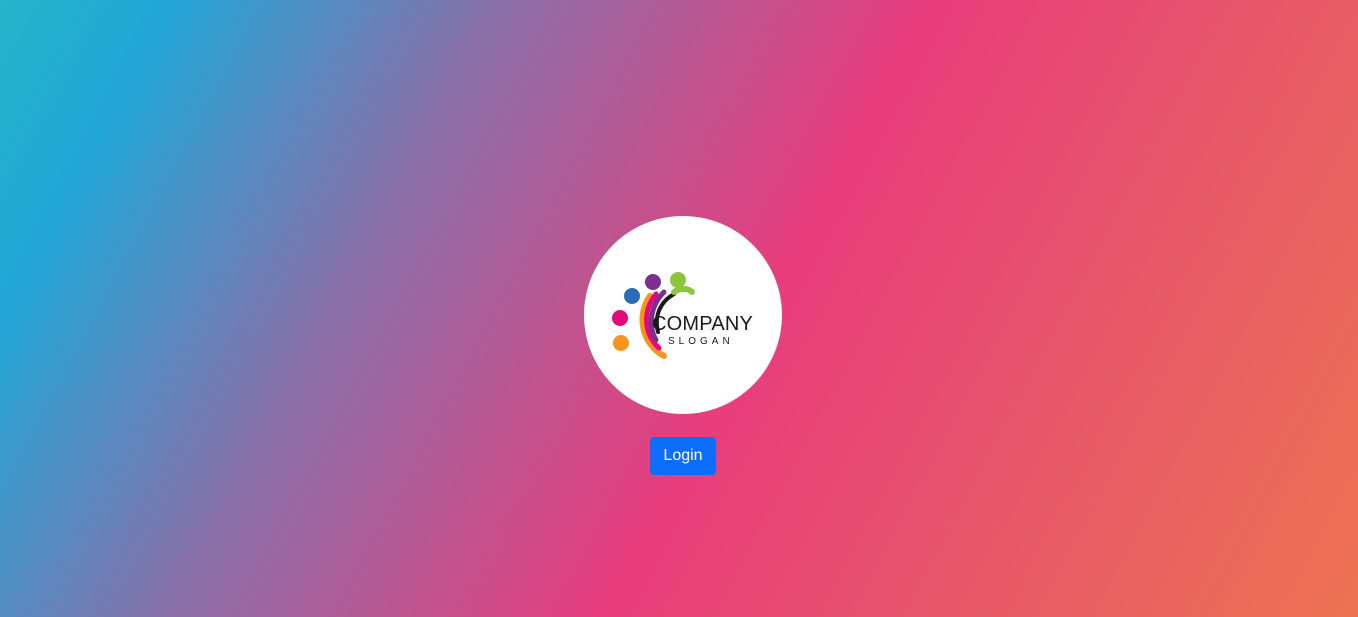 This screenshot has width=1358, height=617. I want to click on login-button: Login, so click(683, 456).